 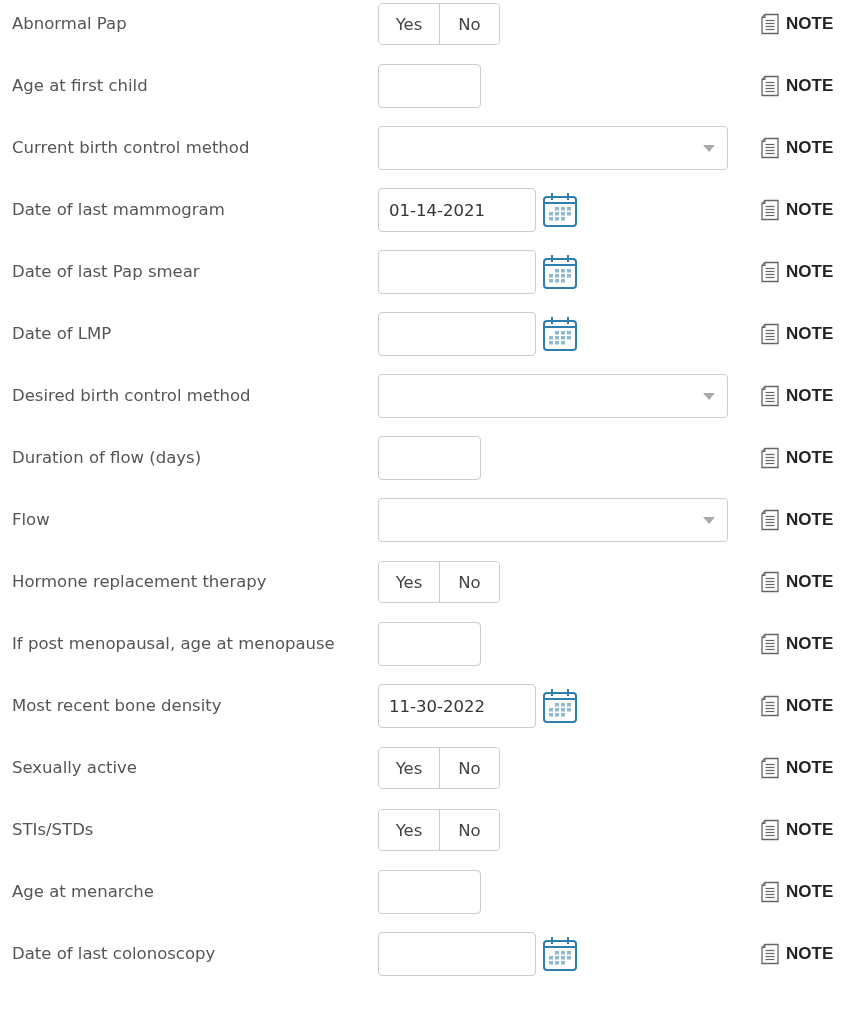 I want to click on field-label: If post menopausal, age at menopause, so click(x=174, y=644).